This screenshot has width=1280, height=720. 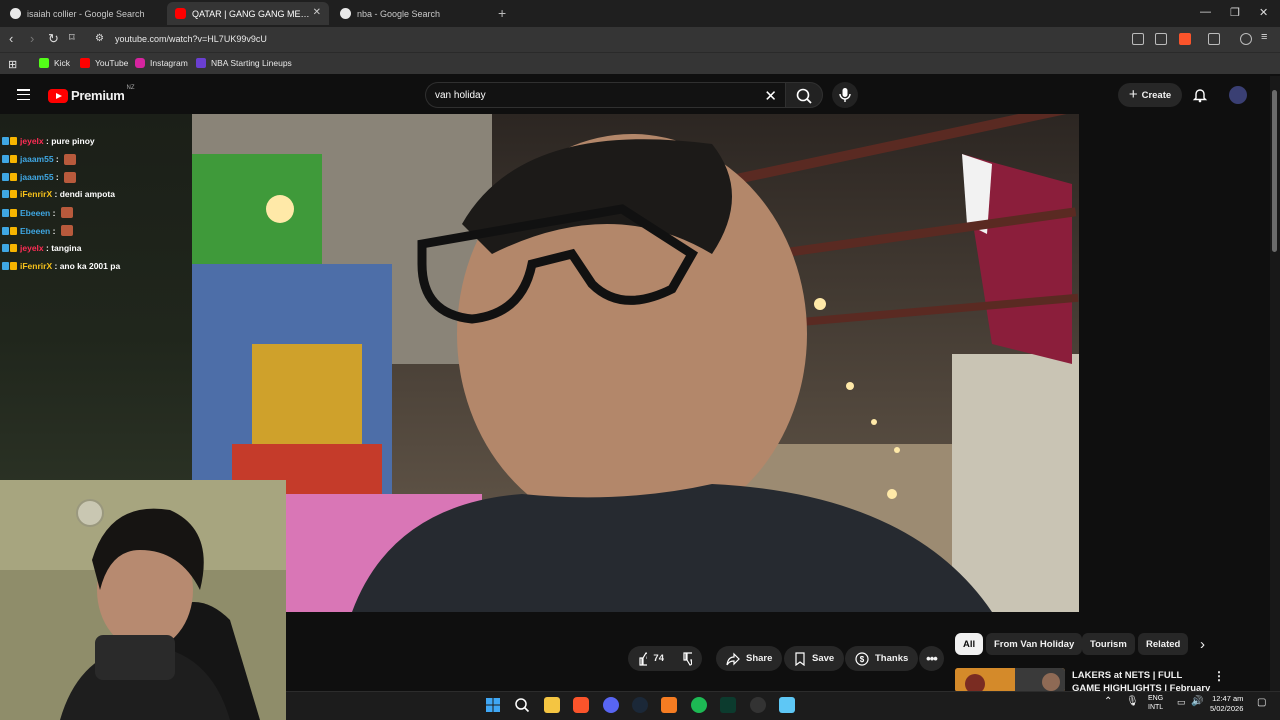 What do you see at coordinates (581, 705) in the screenshot?
I see `brave-browser-icon` at bounding box center [581, 705].